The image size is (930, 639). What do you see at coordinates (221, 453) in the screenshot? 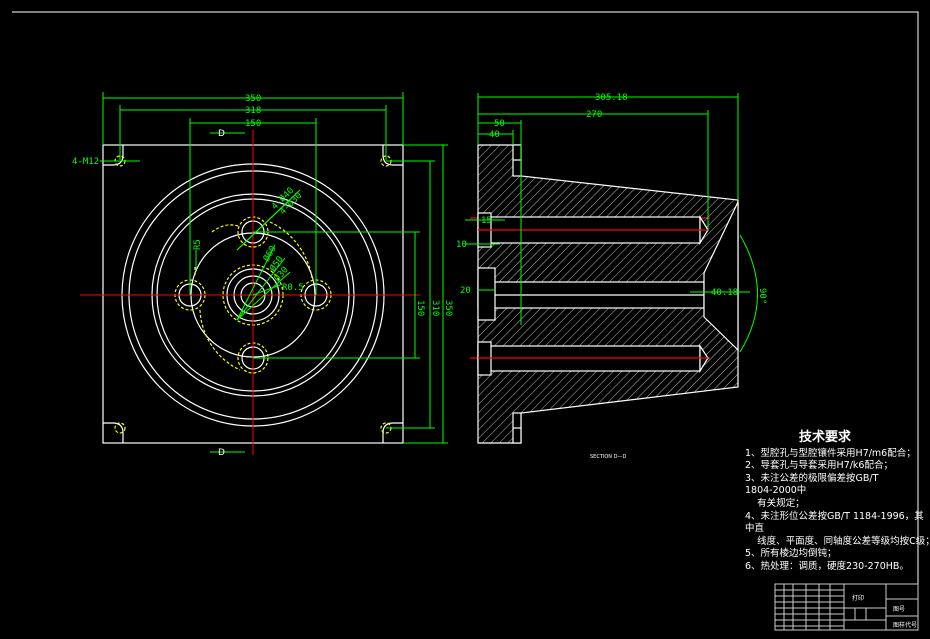
I see `section-mark-bottom: D` at bounding box center [221, 453].